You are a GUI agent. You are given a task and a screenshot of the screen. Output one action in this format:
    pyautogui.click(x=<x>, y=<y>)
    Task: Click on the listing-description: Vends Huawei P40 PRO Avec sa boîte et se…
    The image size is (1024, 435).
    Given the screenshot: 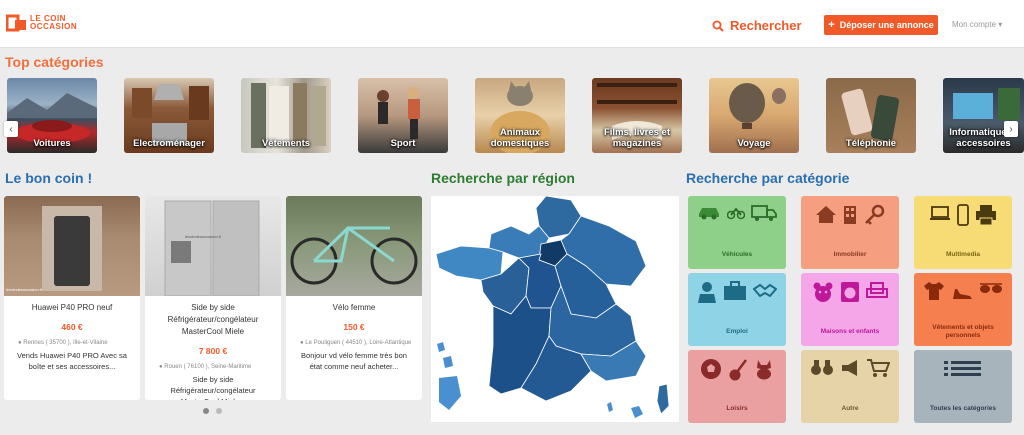 What is the action you would take?
    pyautogui.click(x=72, y=361)
    